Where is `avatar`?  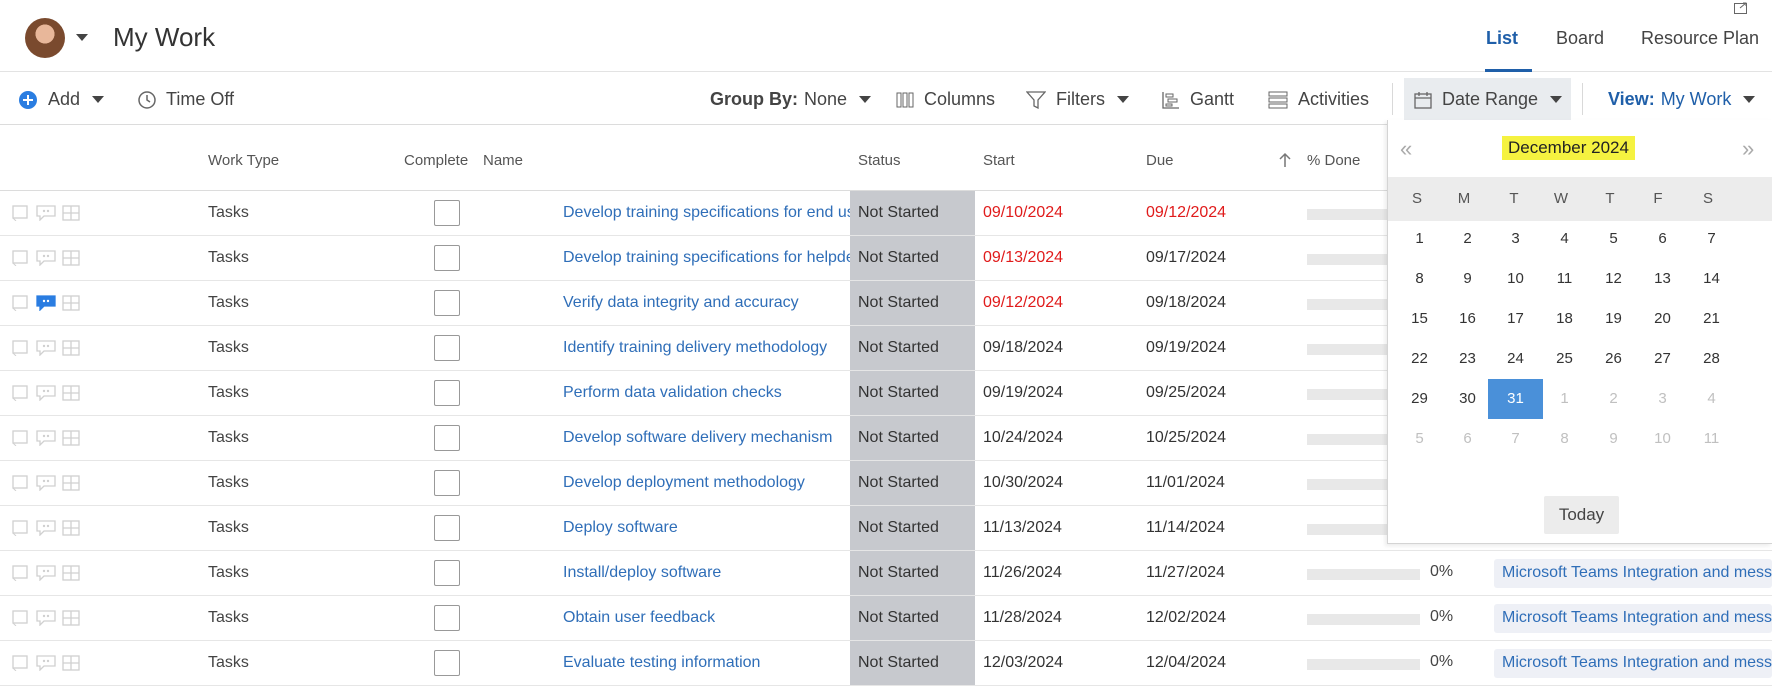
avatar is located at coordinates (45, 38).